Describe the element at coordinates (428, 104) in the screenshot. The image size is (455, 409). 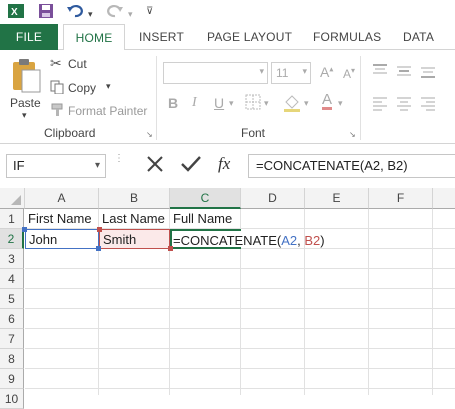
I see `align-right-icon` at that location.